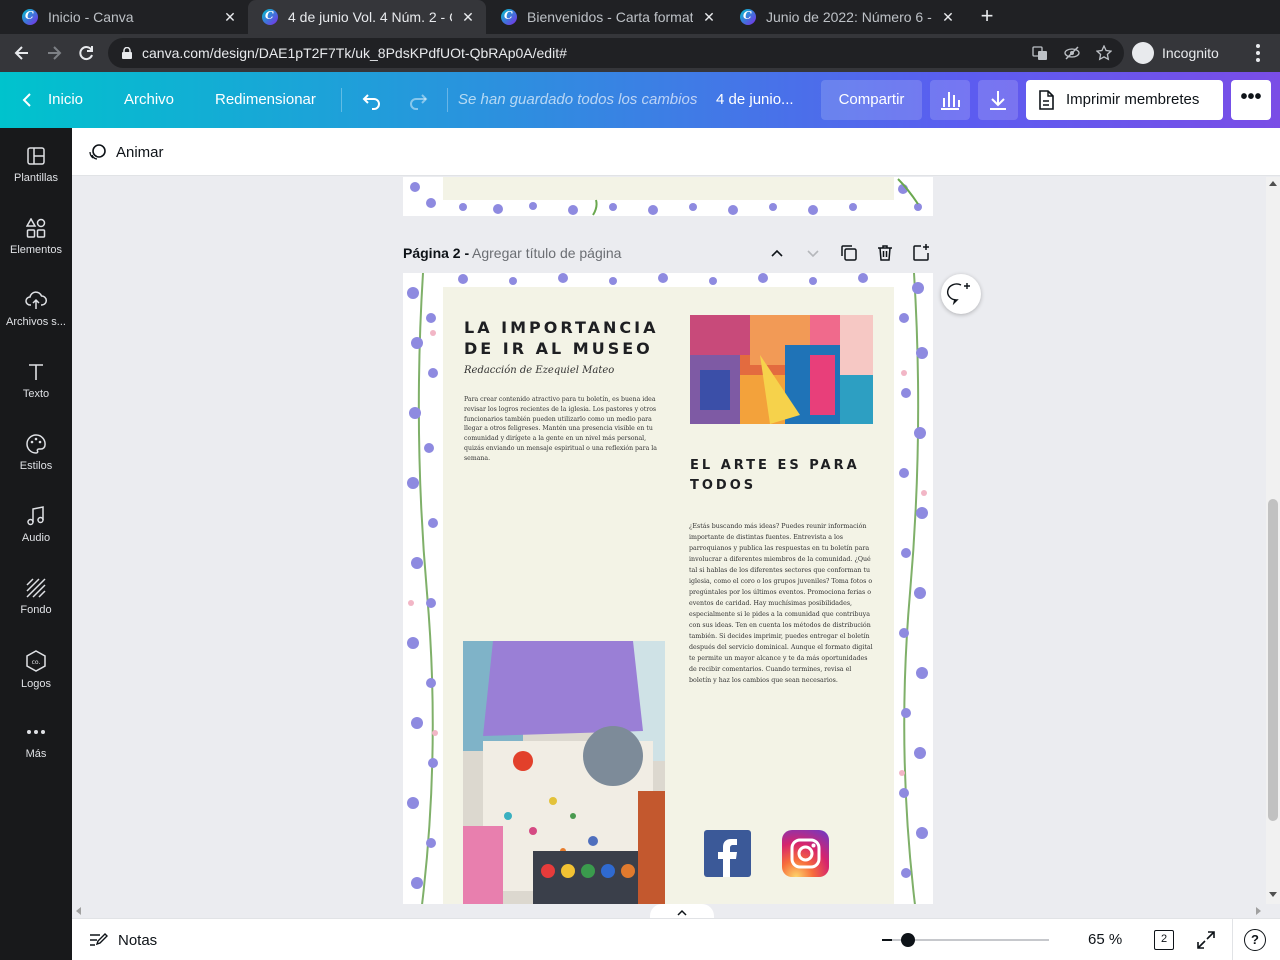 The height and width of the screenshot is (960, 1280). I want to click on scroll-down-icon, so click(1273, 895).